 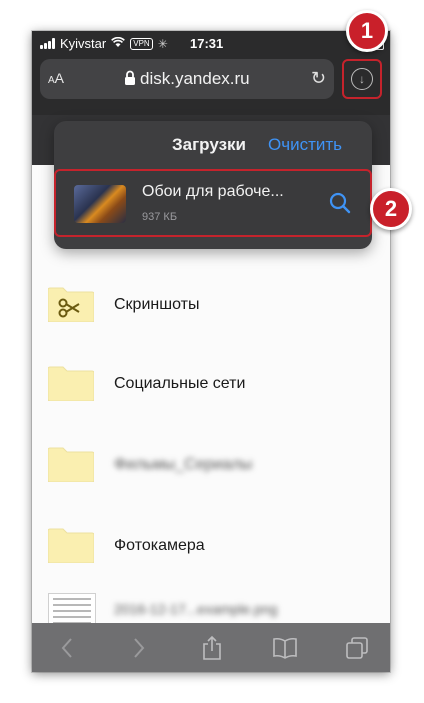 I want to click on downloads-button: ↓, so click(x=362, y=79).